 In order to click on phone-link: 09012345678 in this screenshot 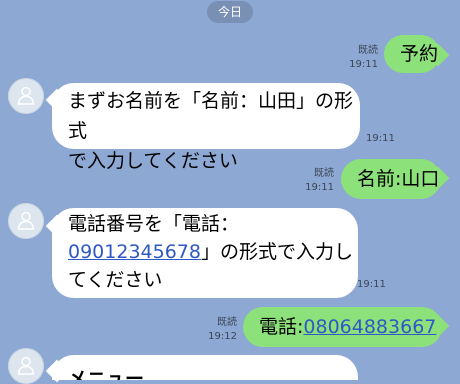, I will do `click(134, 252)`.